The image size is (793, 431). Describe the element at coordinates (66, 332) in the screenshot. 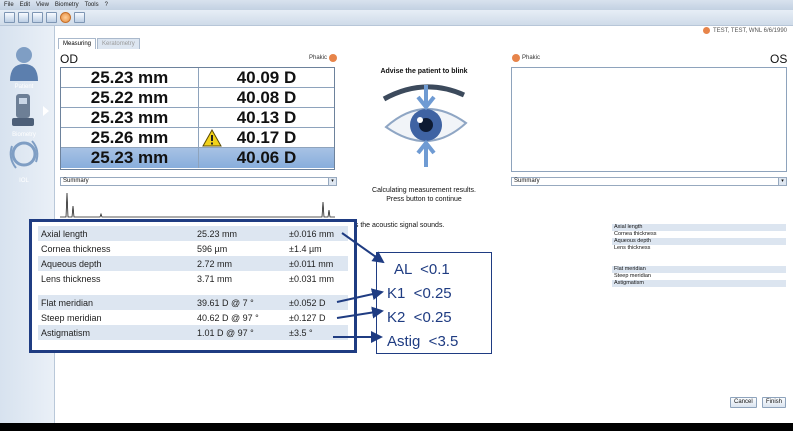

I see `result-label: Astigmatism` at that location.